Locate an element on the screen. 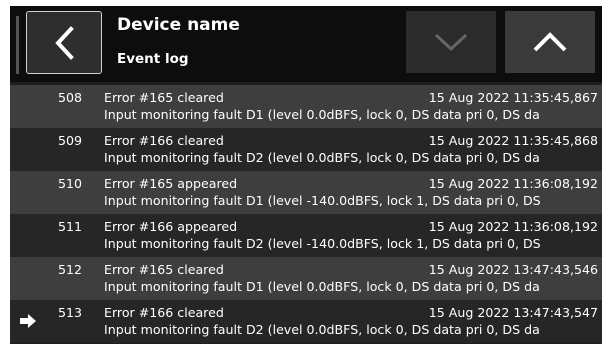  event-timestamp: 15 Aug 2022 13:47:43,547 is located at coordinates (513, 312).